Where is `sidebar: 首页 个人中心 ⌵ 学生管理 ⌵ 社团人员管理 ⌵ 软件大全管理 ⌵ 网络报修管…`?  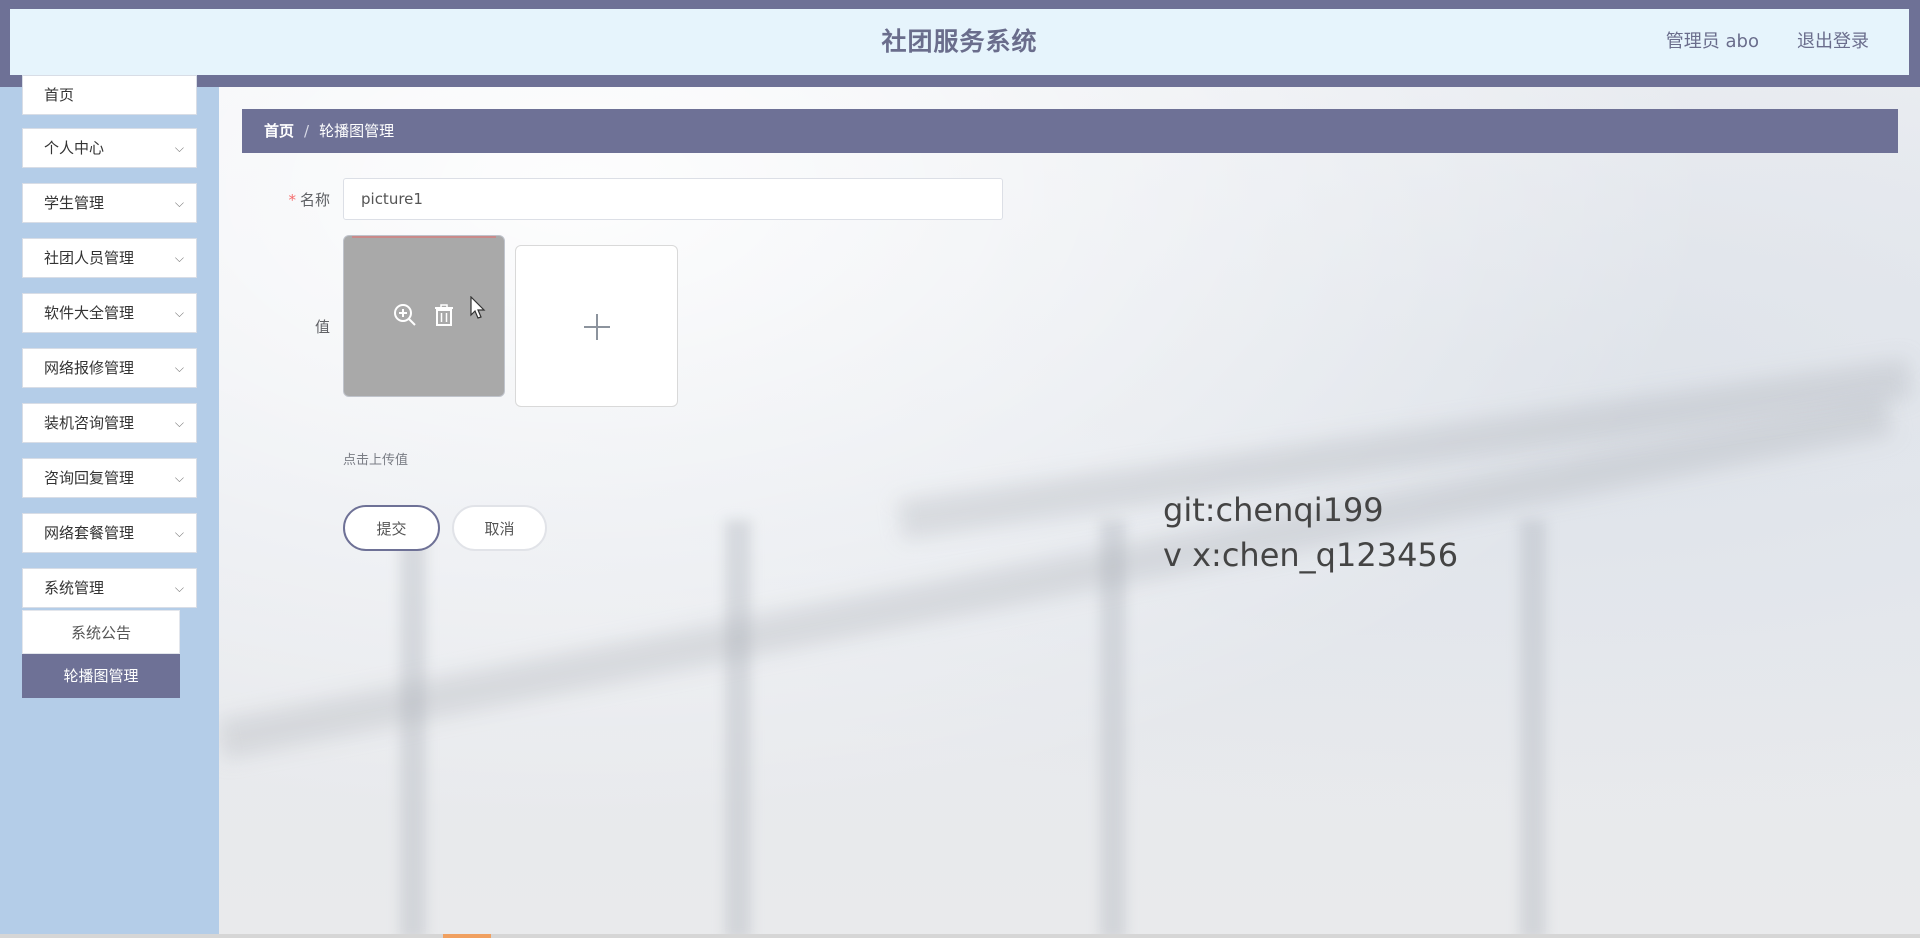
sidebar: 首页 个人中心 ⌵ 学生管理 ⌵ 社团人员管理 ⌵ 软件大全管理 ⌵ 网络报修管… is located at coordinates (109, 506).